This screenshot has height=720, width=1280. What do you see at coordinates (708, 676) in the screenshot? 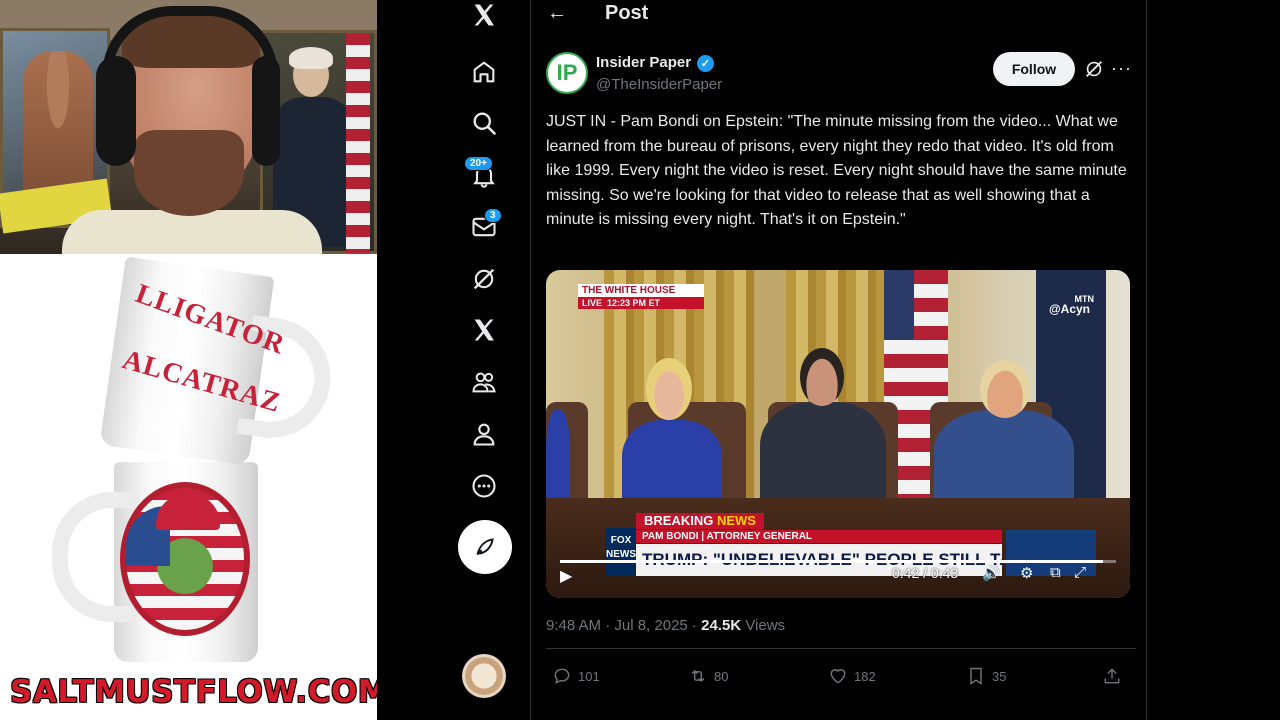
I see `repost-button: 80` at bounding box center [708, 676].